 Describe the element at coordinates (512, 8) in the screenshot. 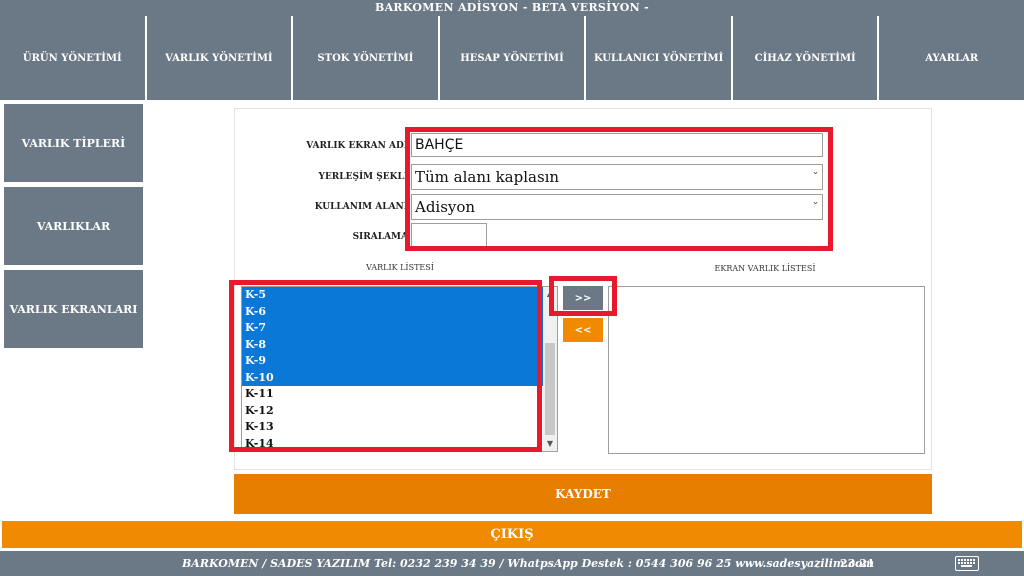

I see `app-title: BARKOMEN ADİSYON - BETA VERSİYON -` at that location.